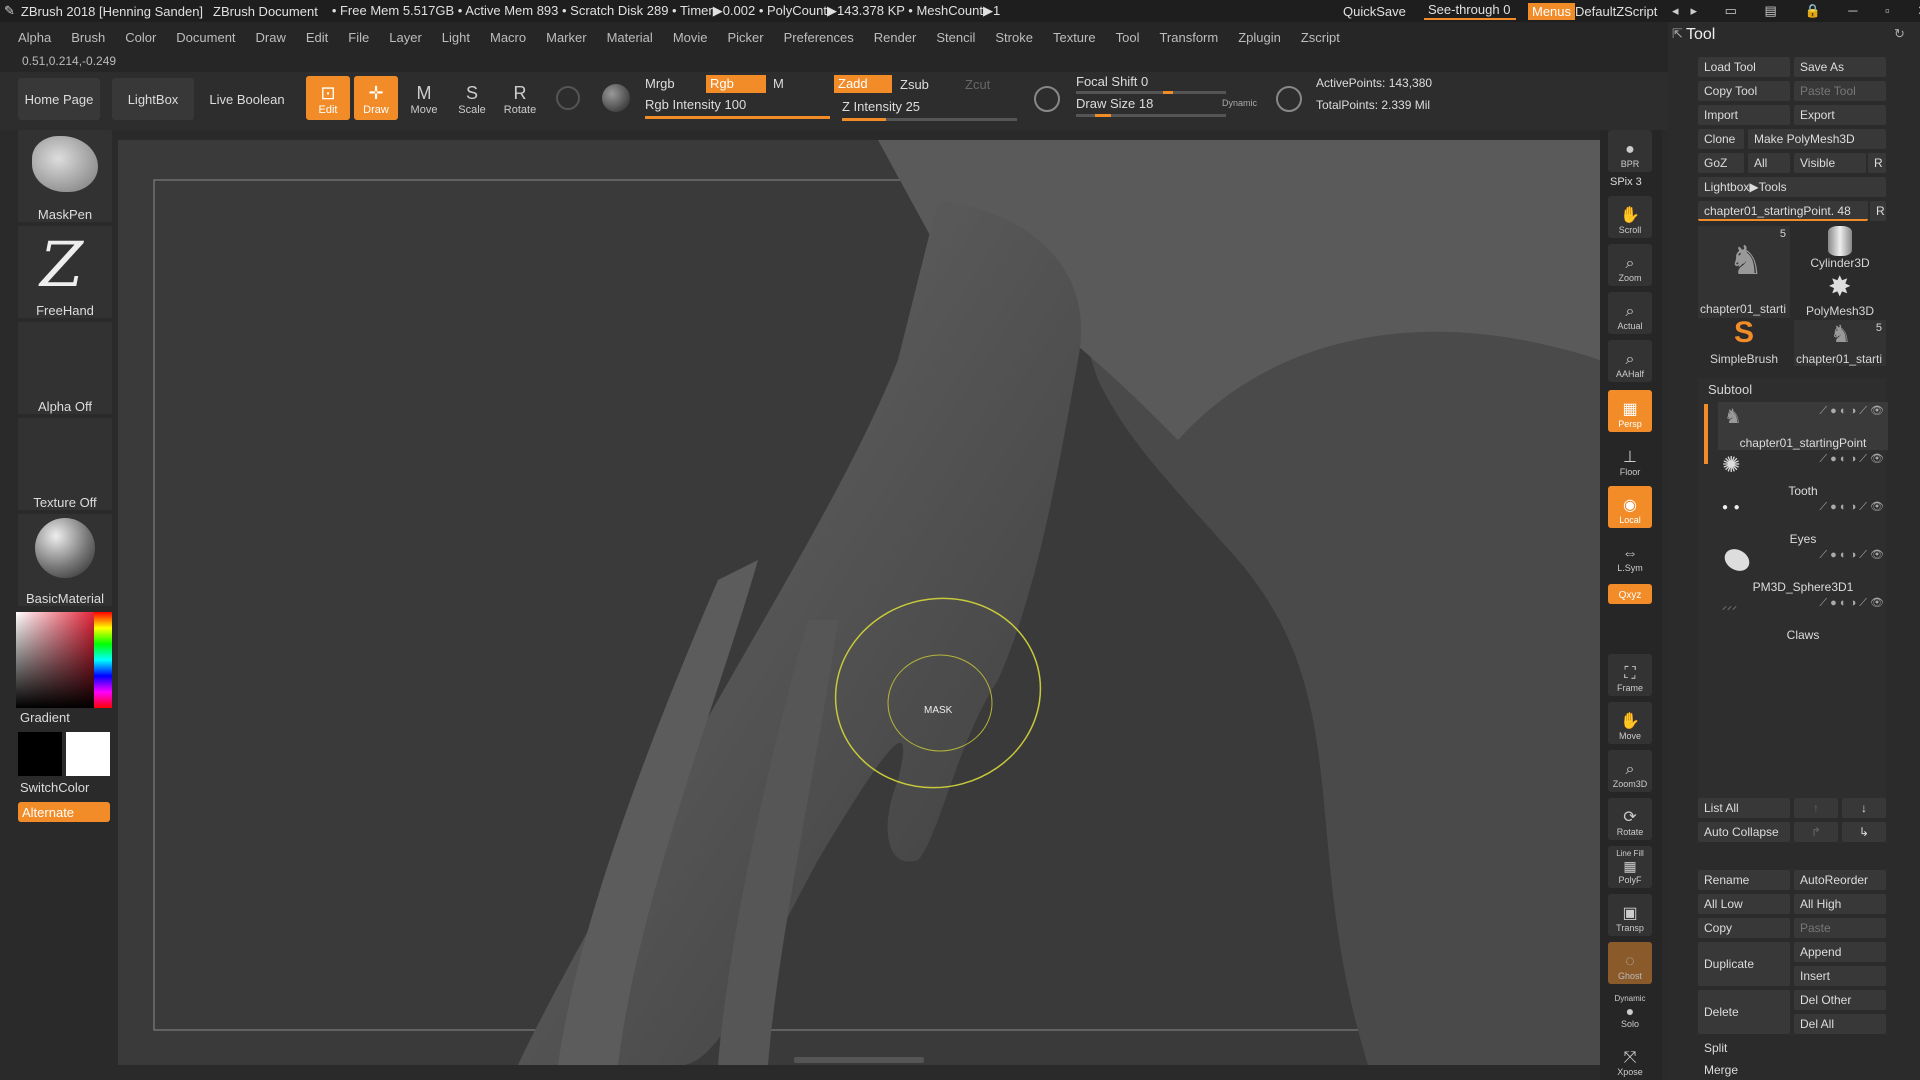 The width and height of the screenshot is (1920, 1080). Describe the element at coordinates (1630, 361) in the screenshot. I see `aahalf-button: ⌕ AAHalf` at that location.